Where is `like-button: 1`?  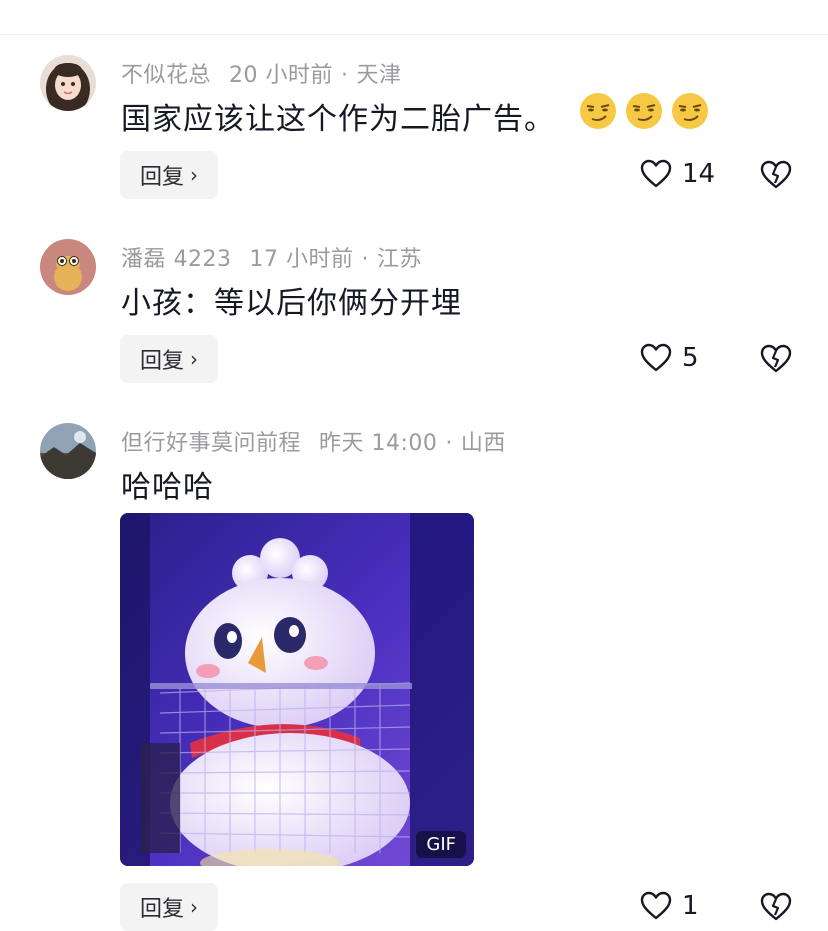
like-button: 1 is located at coordinates (669, 906).